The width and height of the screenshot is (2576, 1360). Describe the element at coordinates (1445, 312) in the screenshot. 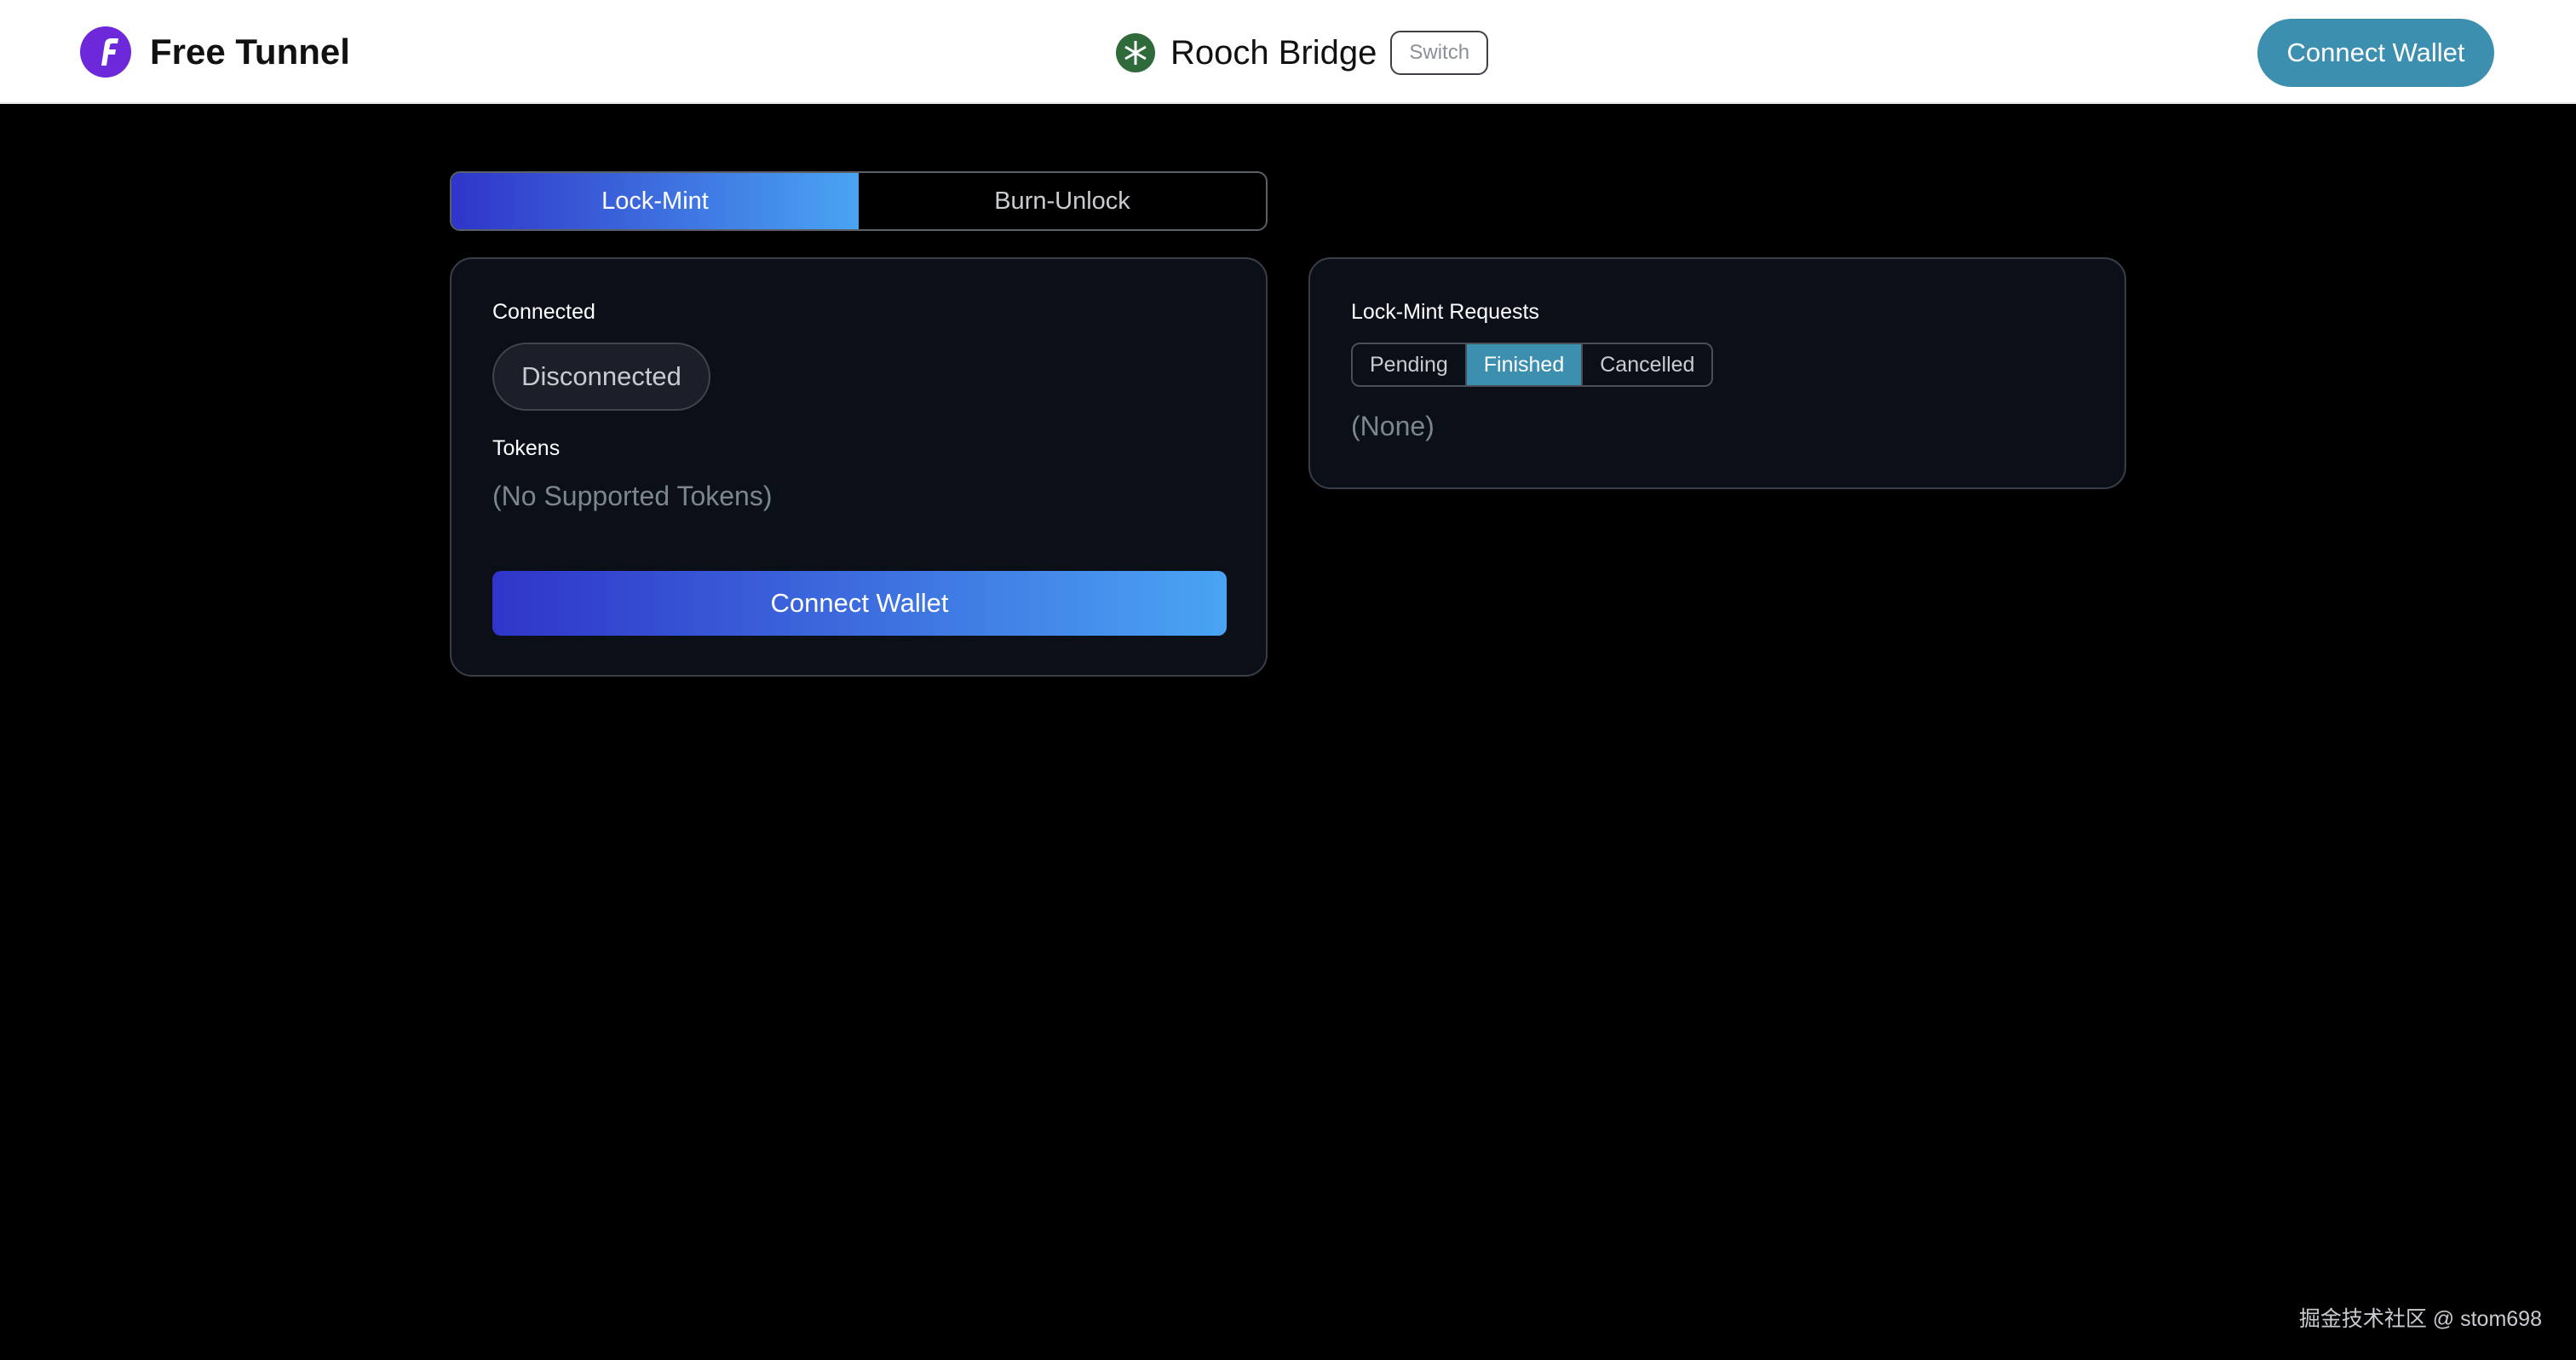

I see `requests-title: Lock-Mint Requests` at that location.